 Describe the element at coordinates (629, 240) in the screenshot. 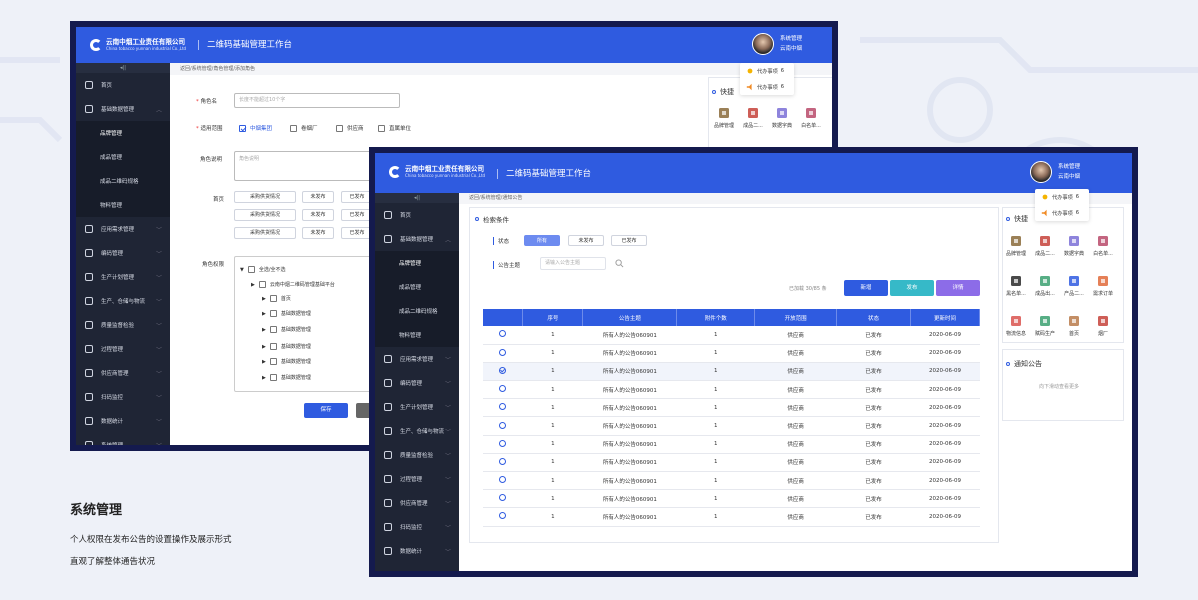

I see `status-tab-published: 已发布` at that location.